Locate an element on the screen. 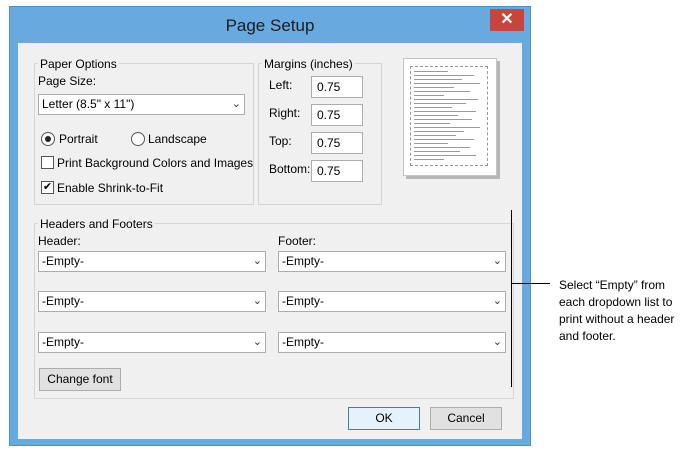 This screenshot has width=689, height=471. footer-select-1: -Empty- ⌄ is located at coordinates (392, 261).